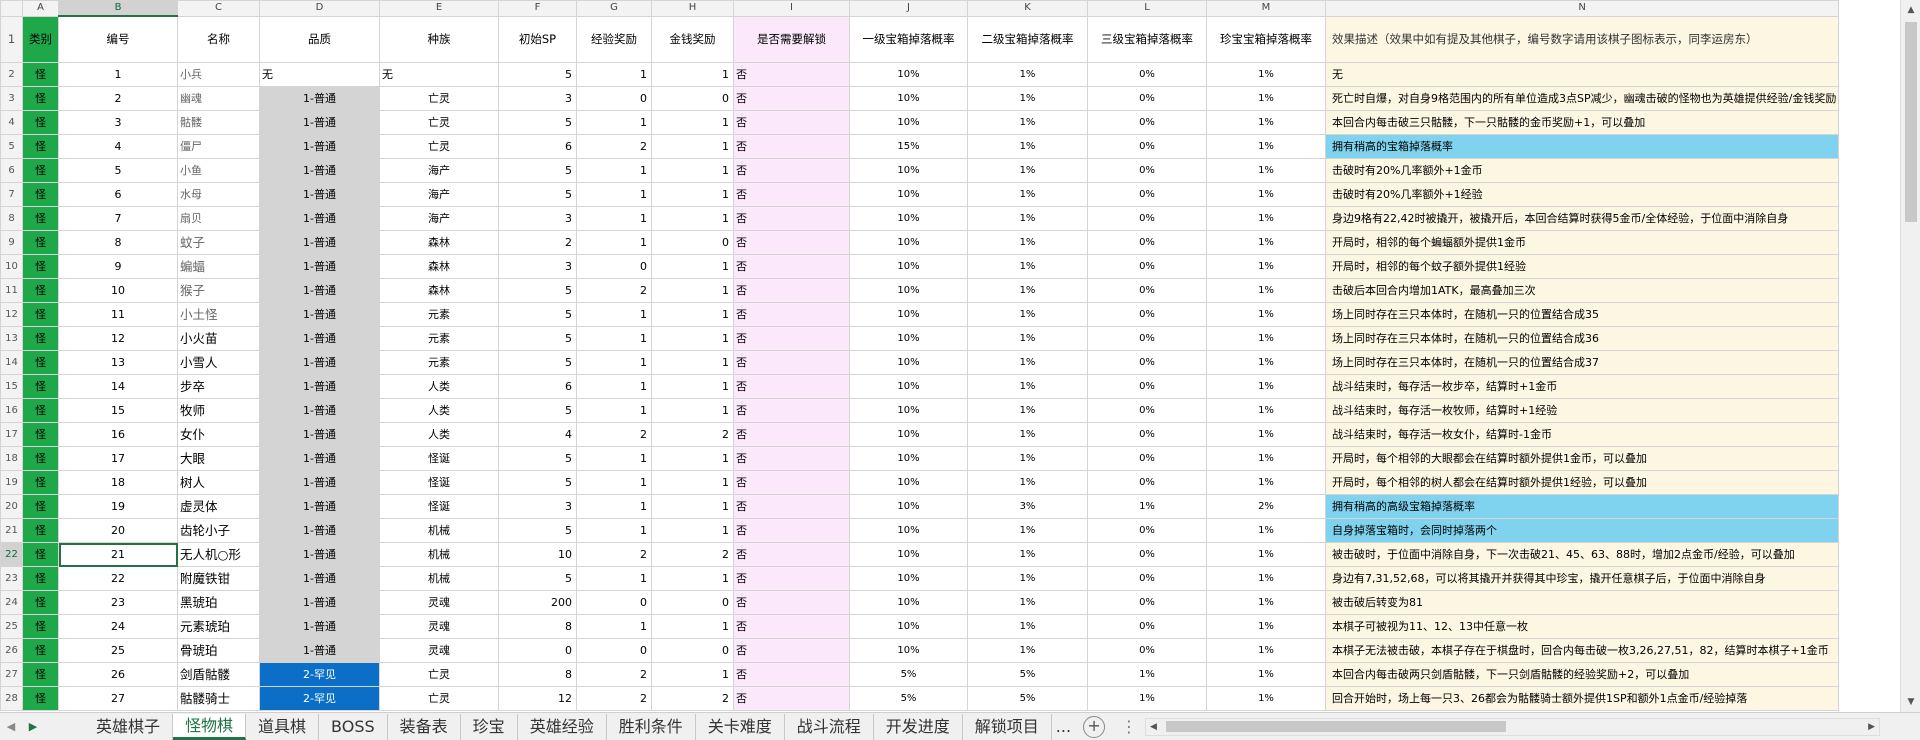  What do you see at coordinates (908, 39) in the screenshot?
I see `column-title-cell: 一级宝箱掉落概率` at bounding box center [908, 39].